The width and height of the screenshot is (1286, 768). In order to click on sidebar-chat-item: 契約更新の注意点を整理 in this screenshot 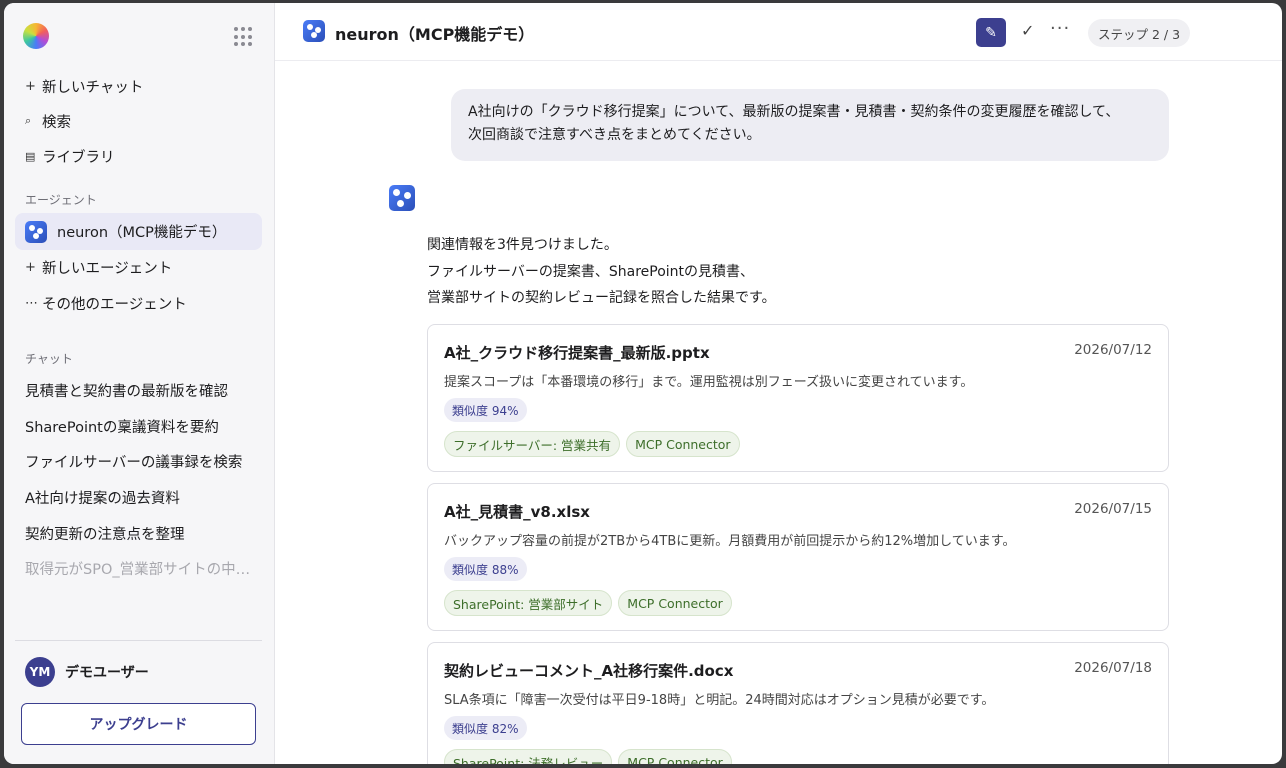, I will do `click(105, 533)`.